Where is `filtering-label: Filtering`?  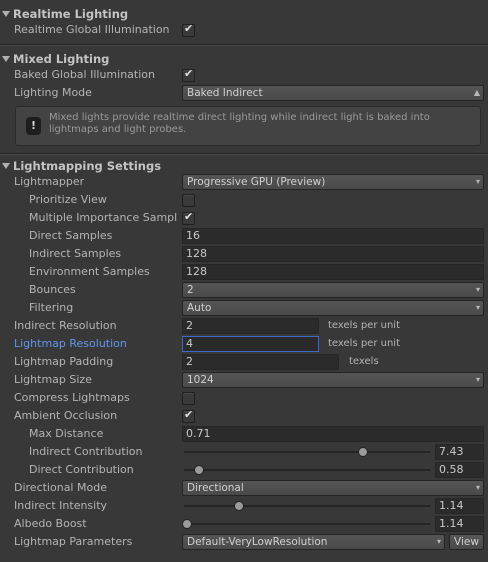
filtering-label: Filtering is located at coordinates (51, 307).